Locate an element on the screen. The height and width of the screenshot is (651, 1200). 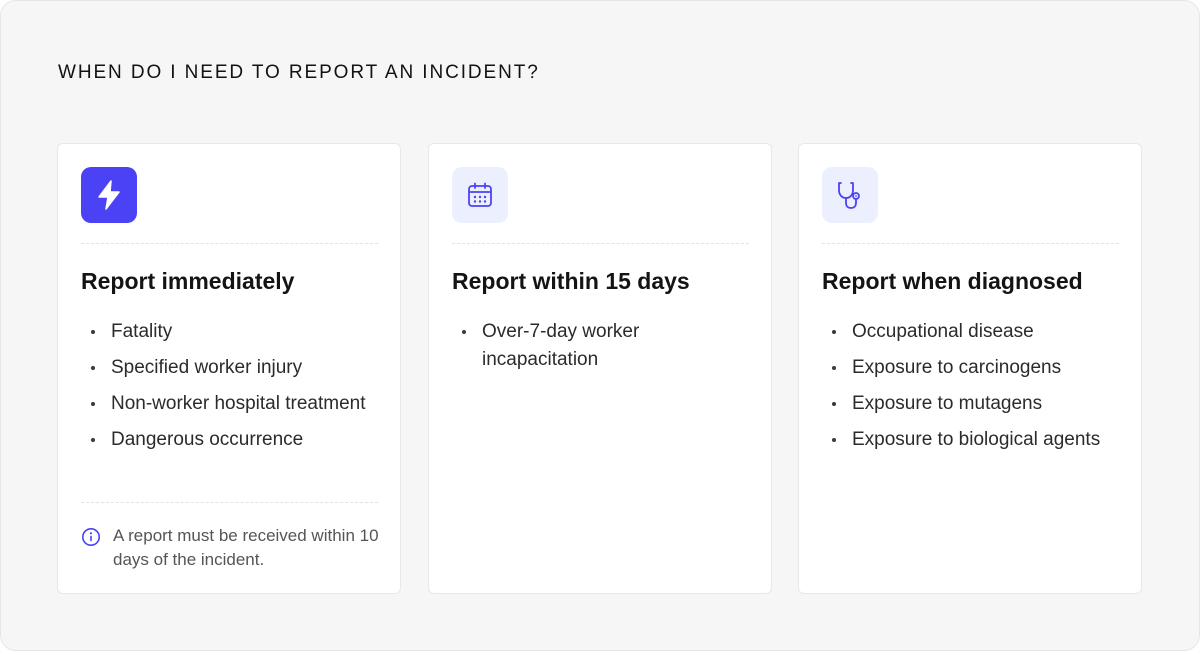
list-item-label: Occupational disease is located at coordinates (943, 331).